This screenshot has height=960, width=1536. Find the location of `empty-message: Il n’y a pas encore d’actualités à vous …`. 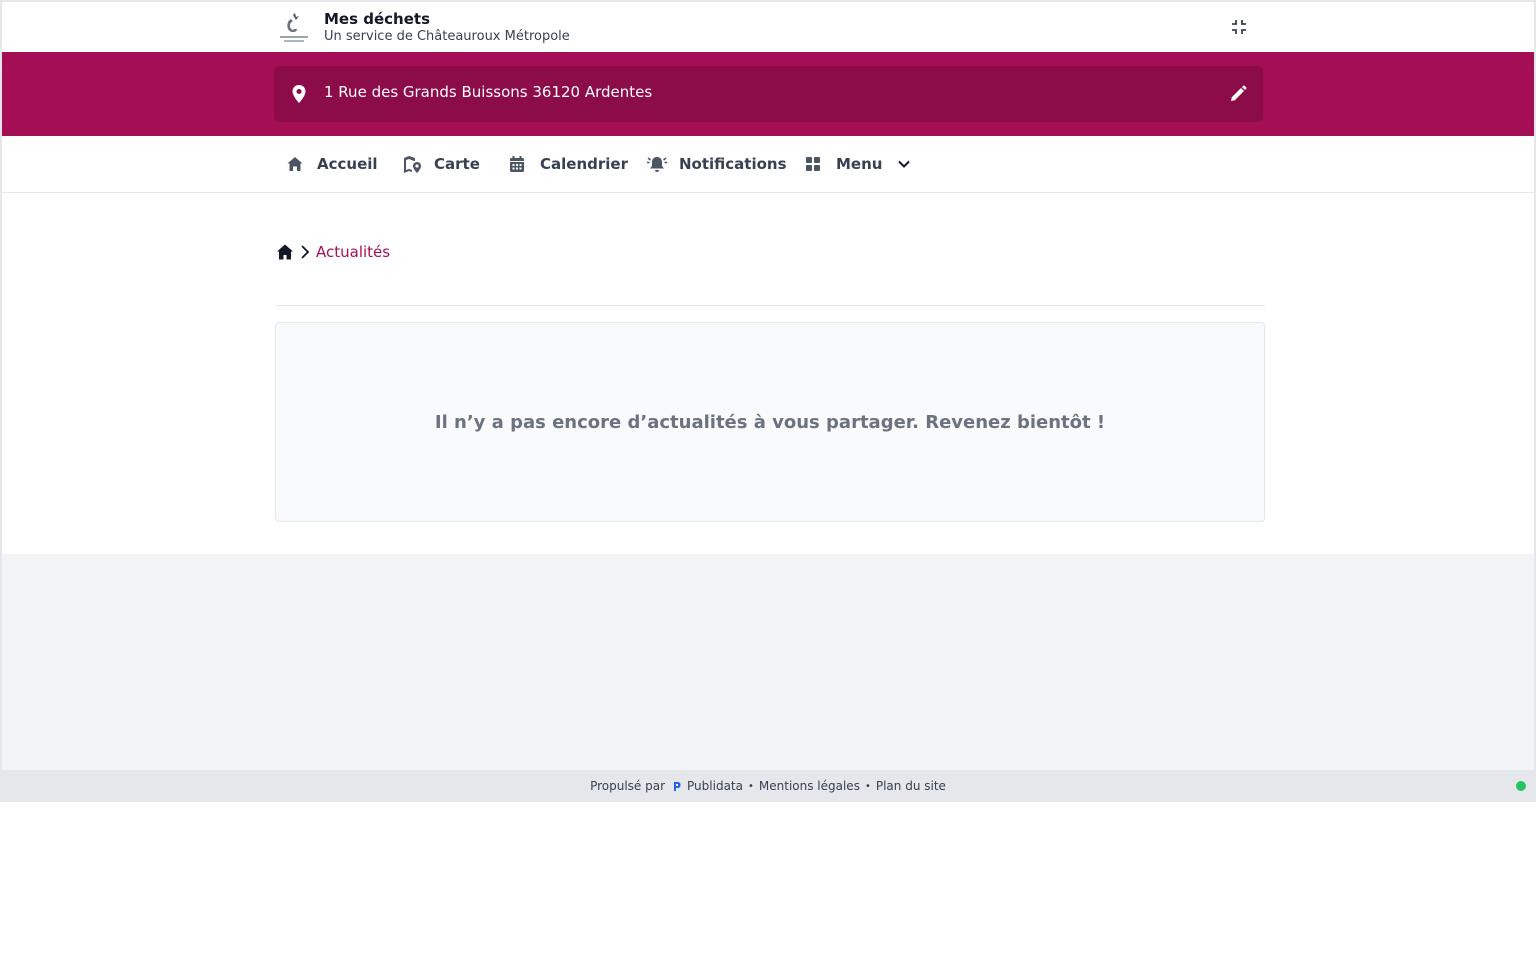

empty-message: Il n’y a pas encore d’actualités à vous … is located at coordinates (770, 422).